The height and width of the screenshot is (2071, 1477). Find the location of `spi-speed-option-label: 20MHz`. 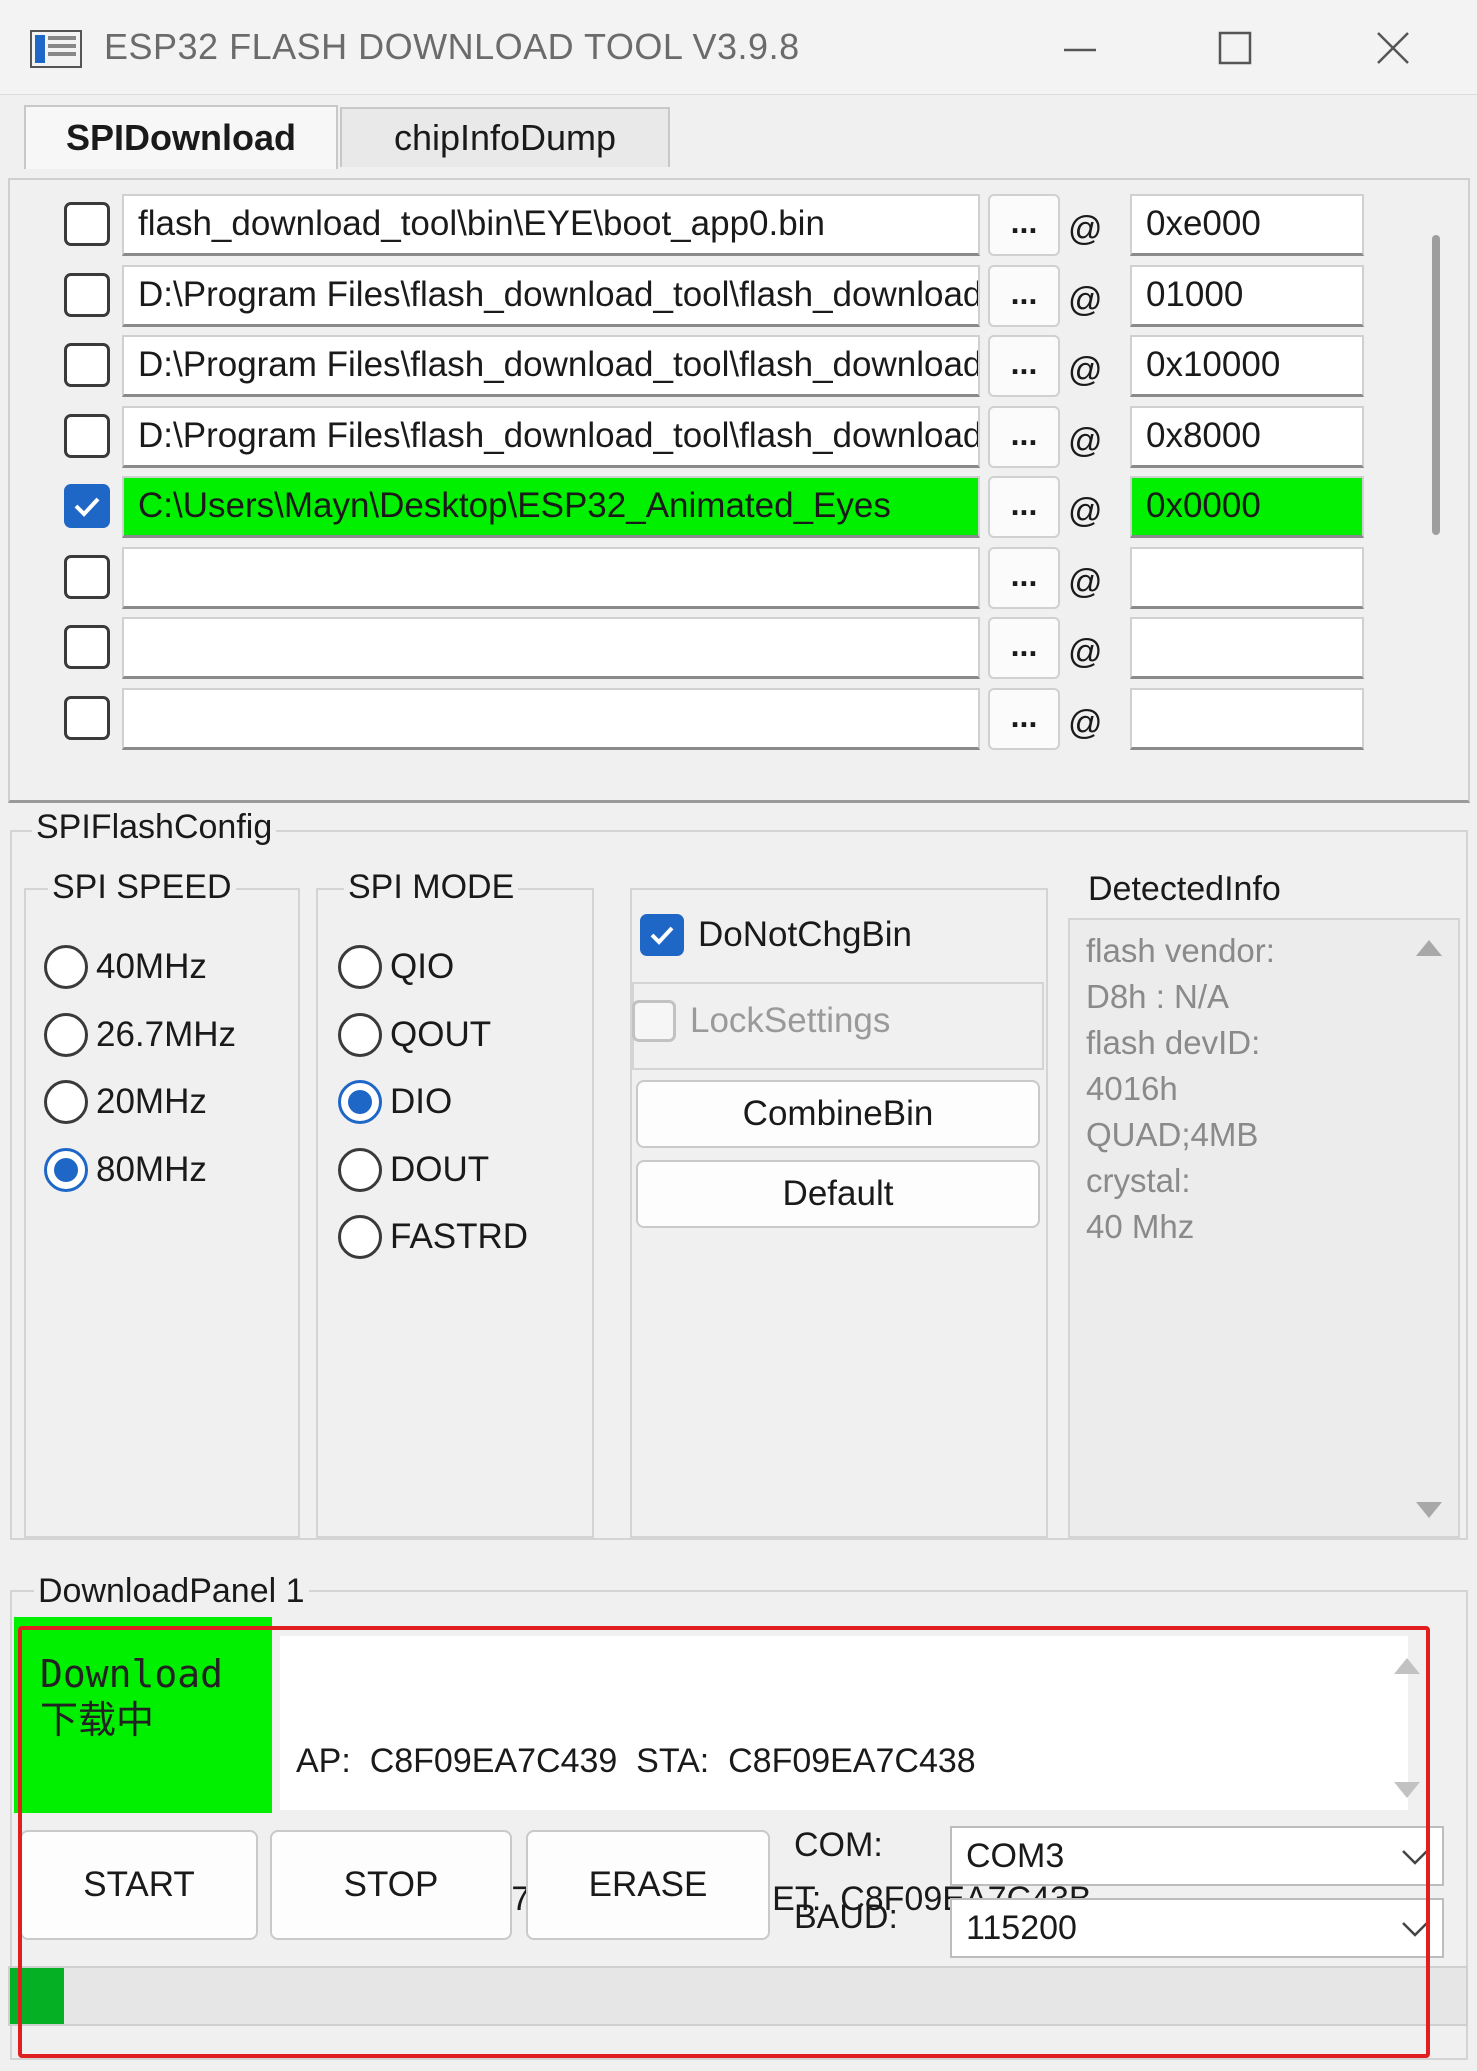

spi-speed-option-label: 20MHz is located at coordinates (151, 1101).